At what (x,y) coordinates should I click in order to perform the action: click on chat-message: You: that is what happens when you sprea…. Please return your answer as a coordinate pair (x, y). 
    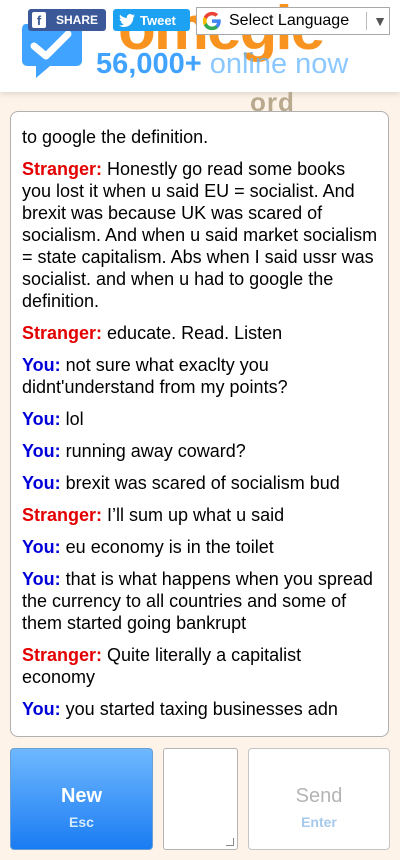
    Looking at the image, I should click on (200, 601).